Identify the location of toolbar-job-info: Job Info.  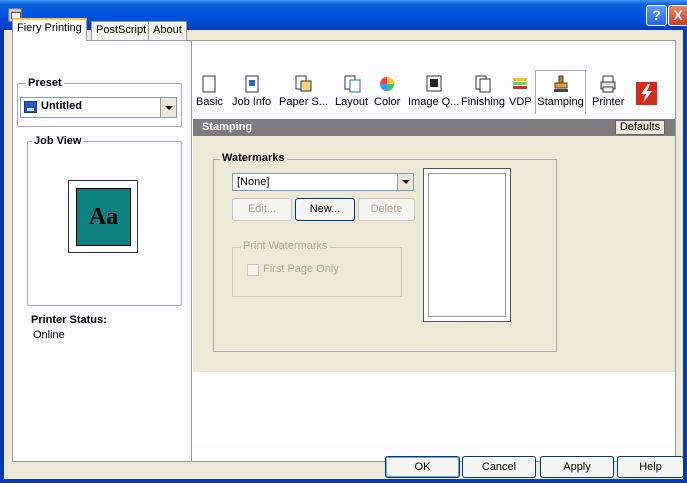
(251, 91).